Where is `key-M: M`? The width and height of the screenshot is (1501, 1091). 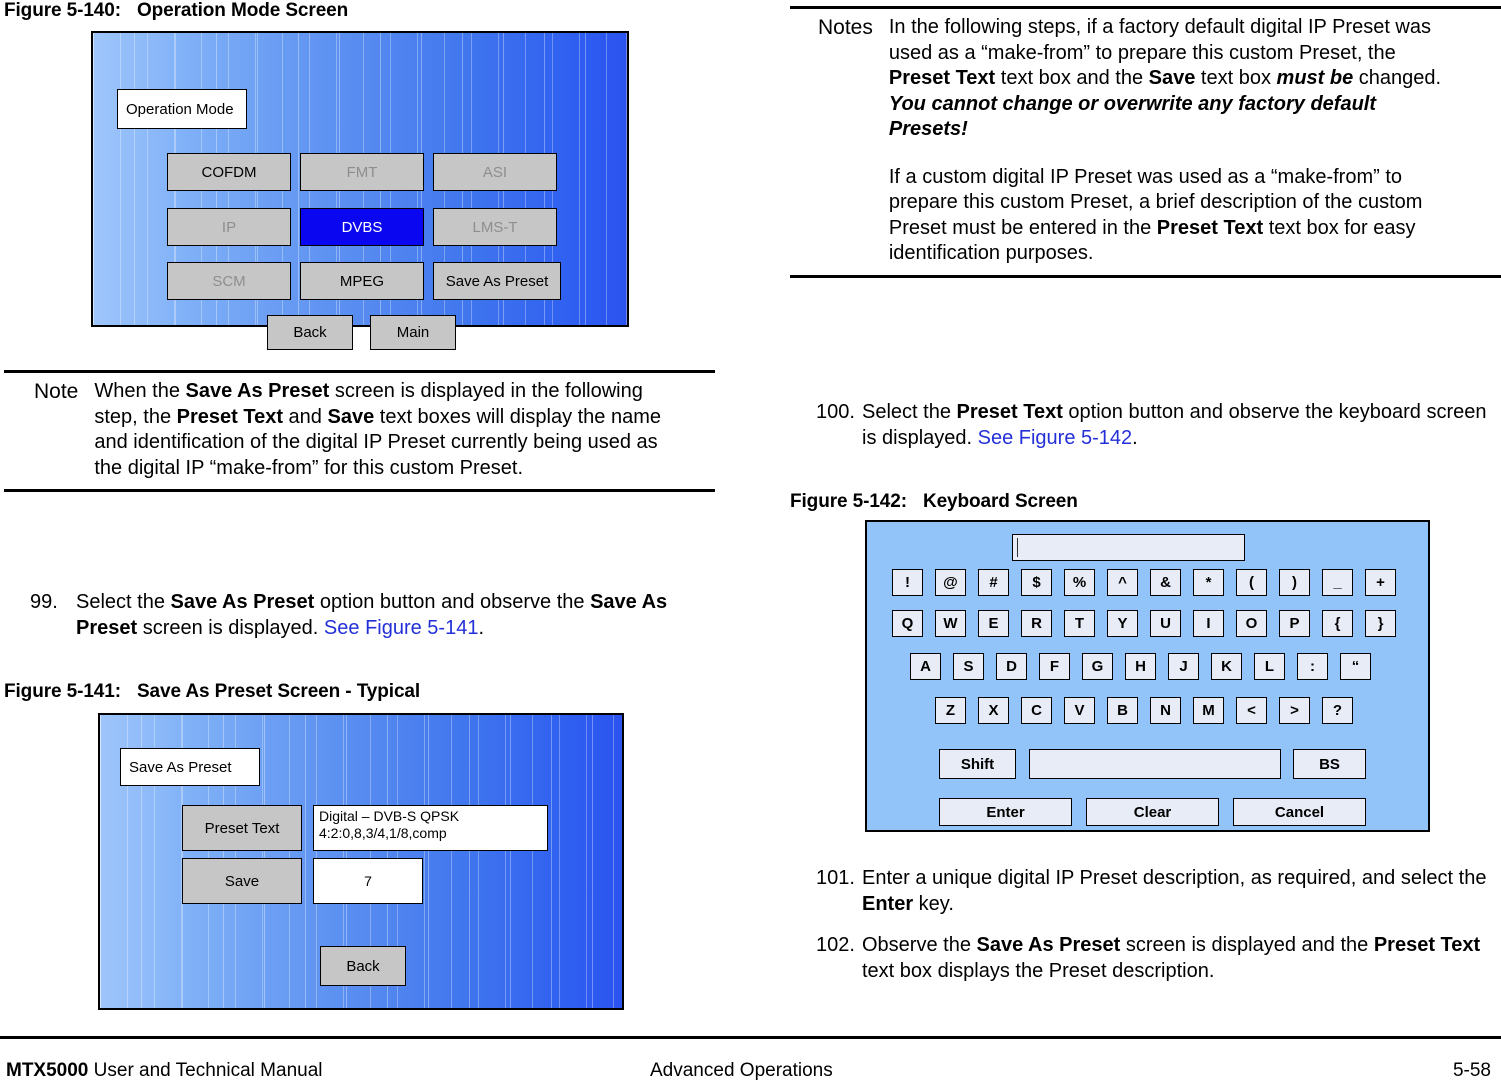
key-M: M is located at coordinates (1208, 710).